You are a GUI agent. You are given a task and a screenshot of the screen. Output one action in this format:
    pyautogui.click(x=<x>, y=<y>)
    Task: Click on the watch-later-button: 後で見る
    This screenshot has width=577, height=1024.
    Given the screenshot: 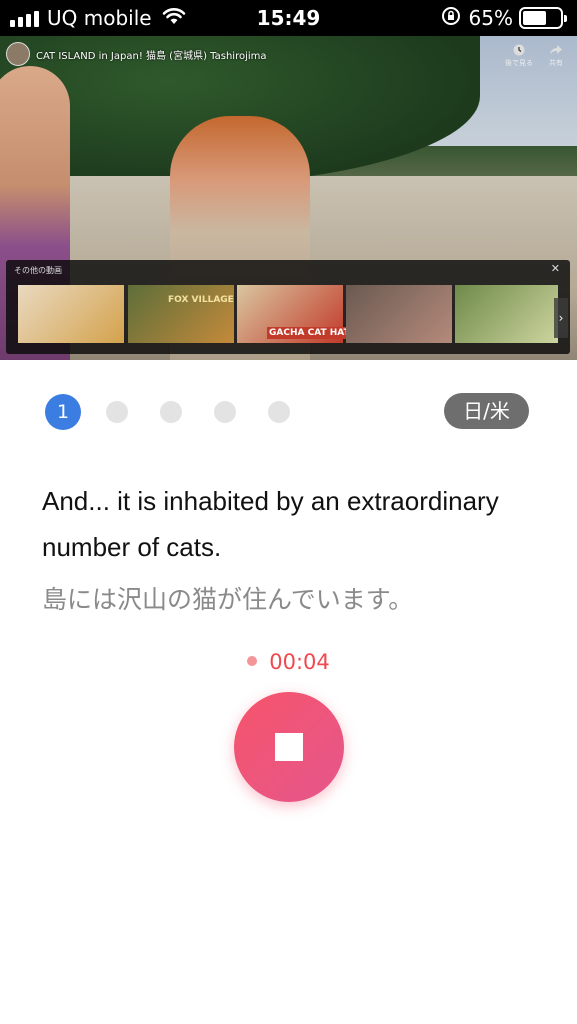 What is the action you would take?
    pyautogui.click(x=519, y=56)
    